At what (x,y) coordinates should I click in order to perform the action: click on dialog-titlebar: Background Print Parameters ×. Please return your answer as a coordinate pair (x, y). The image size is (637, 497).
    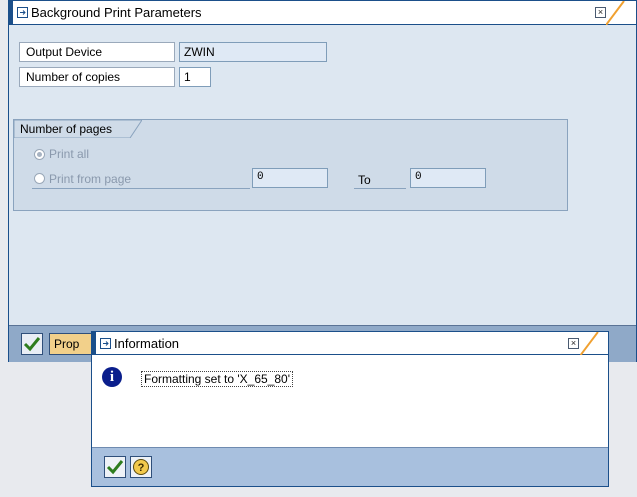
    Looking at the image, I should click on (322, 13).